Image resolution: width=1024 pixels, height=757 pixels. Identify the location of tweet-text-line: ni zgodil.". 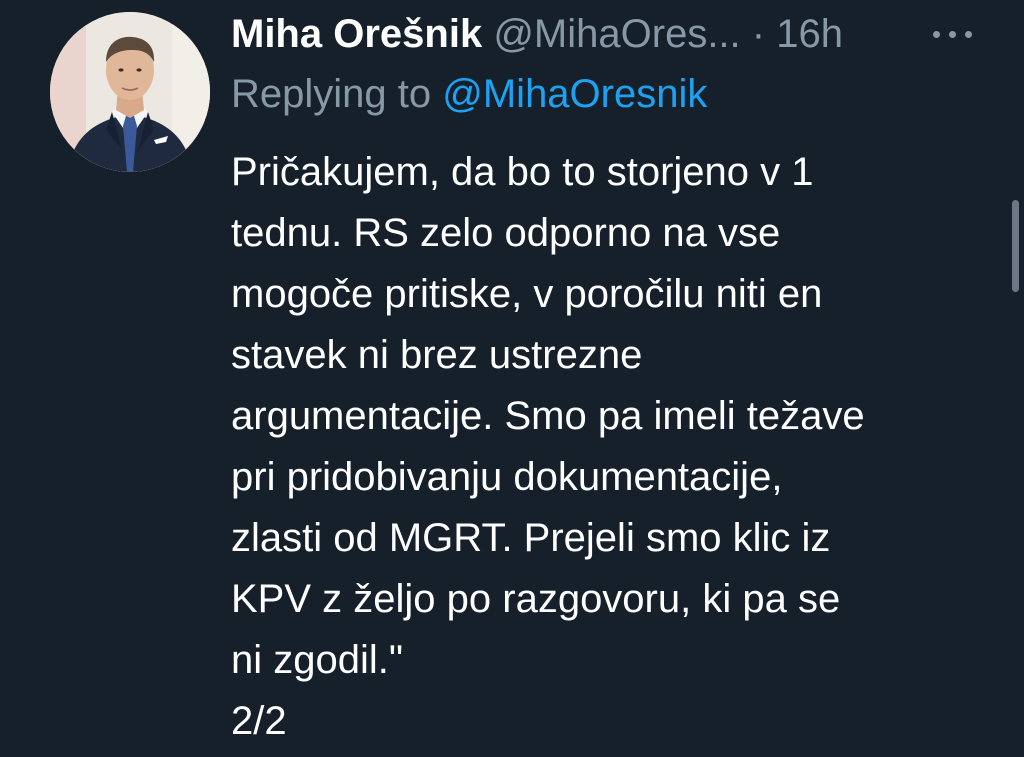
(317, 660).